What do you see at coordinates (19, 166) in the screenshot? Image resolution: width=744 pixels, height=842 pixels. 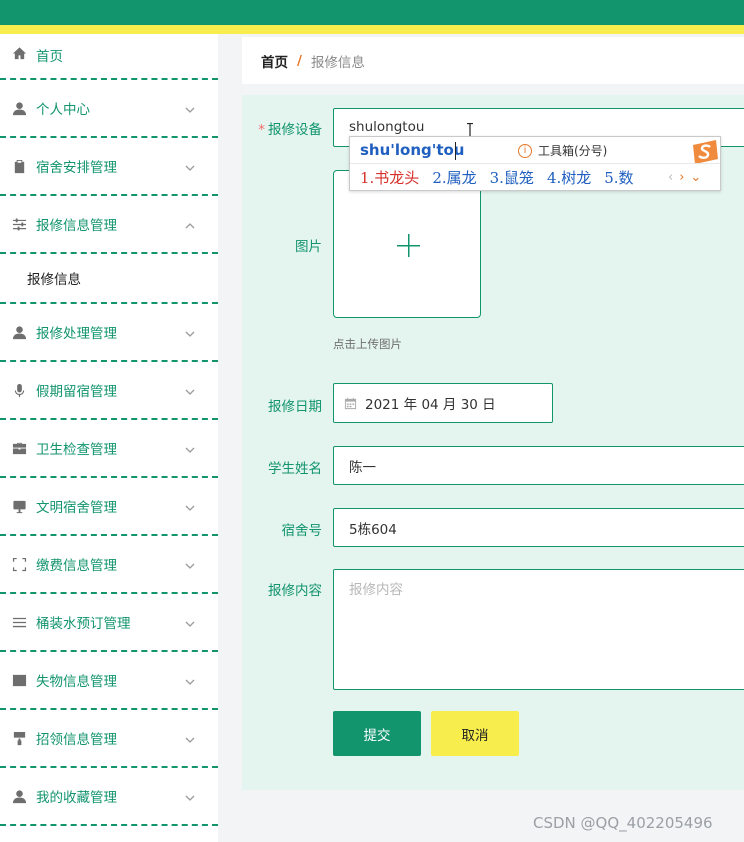 I see `clipboard-icon` at bounding box center [19, 166].